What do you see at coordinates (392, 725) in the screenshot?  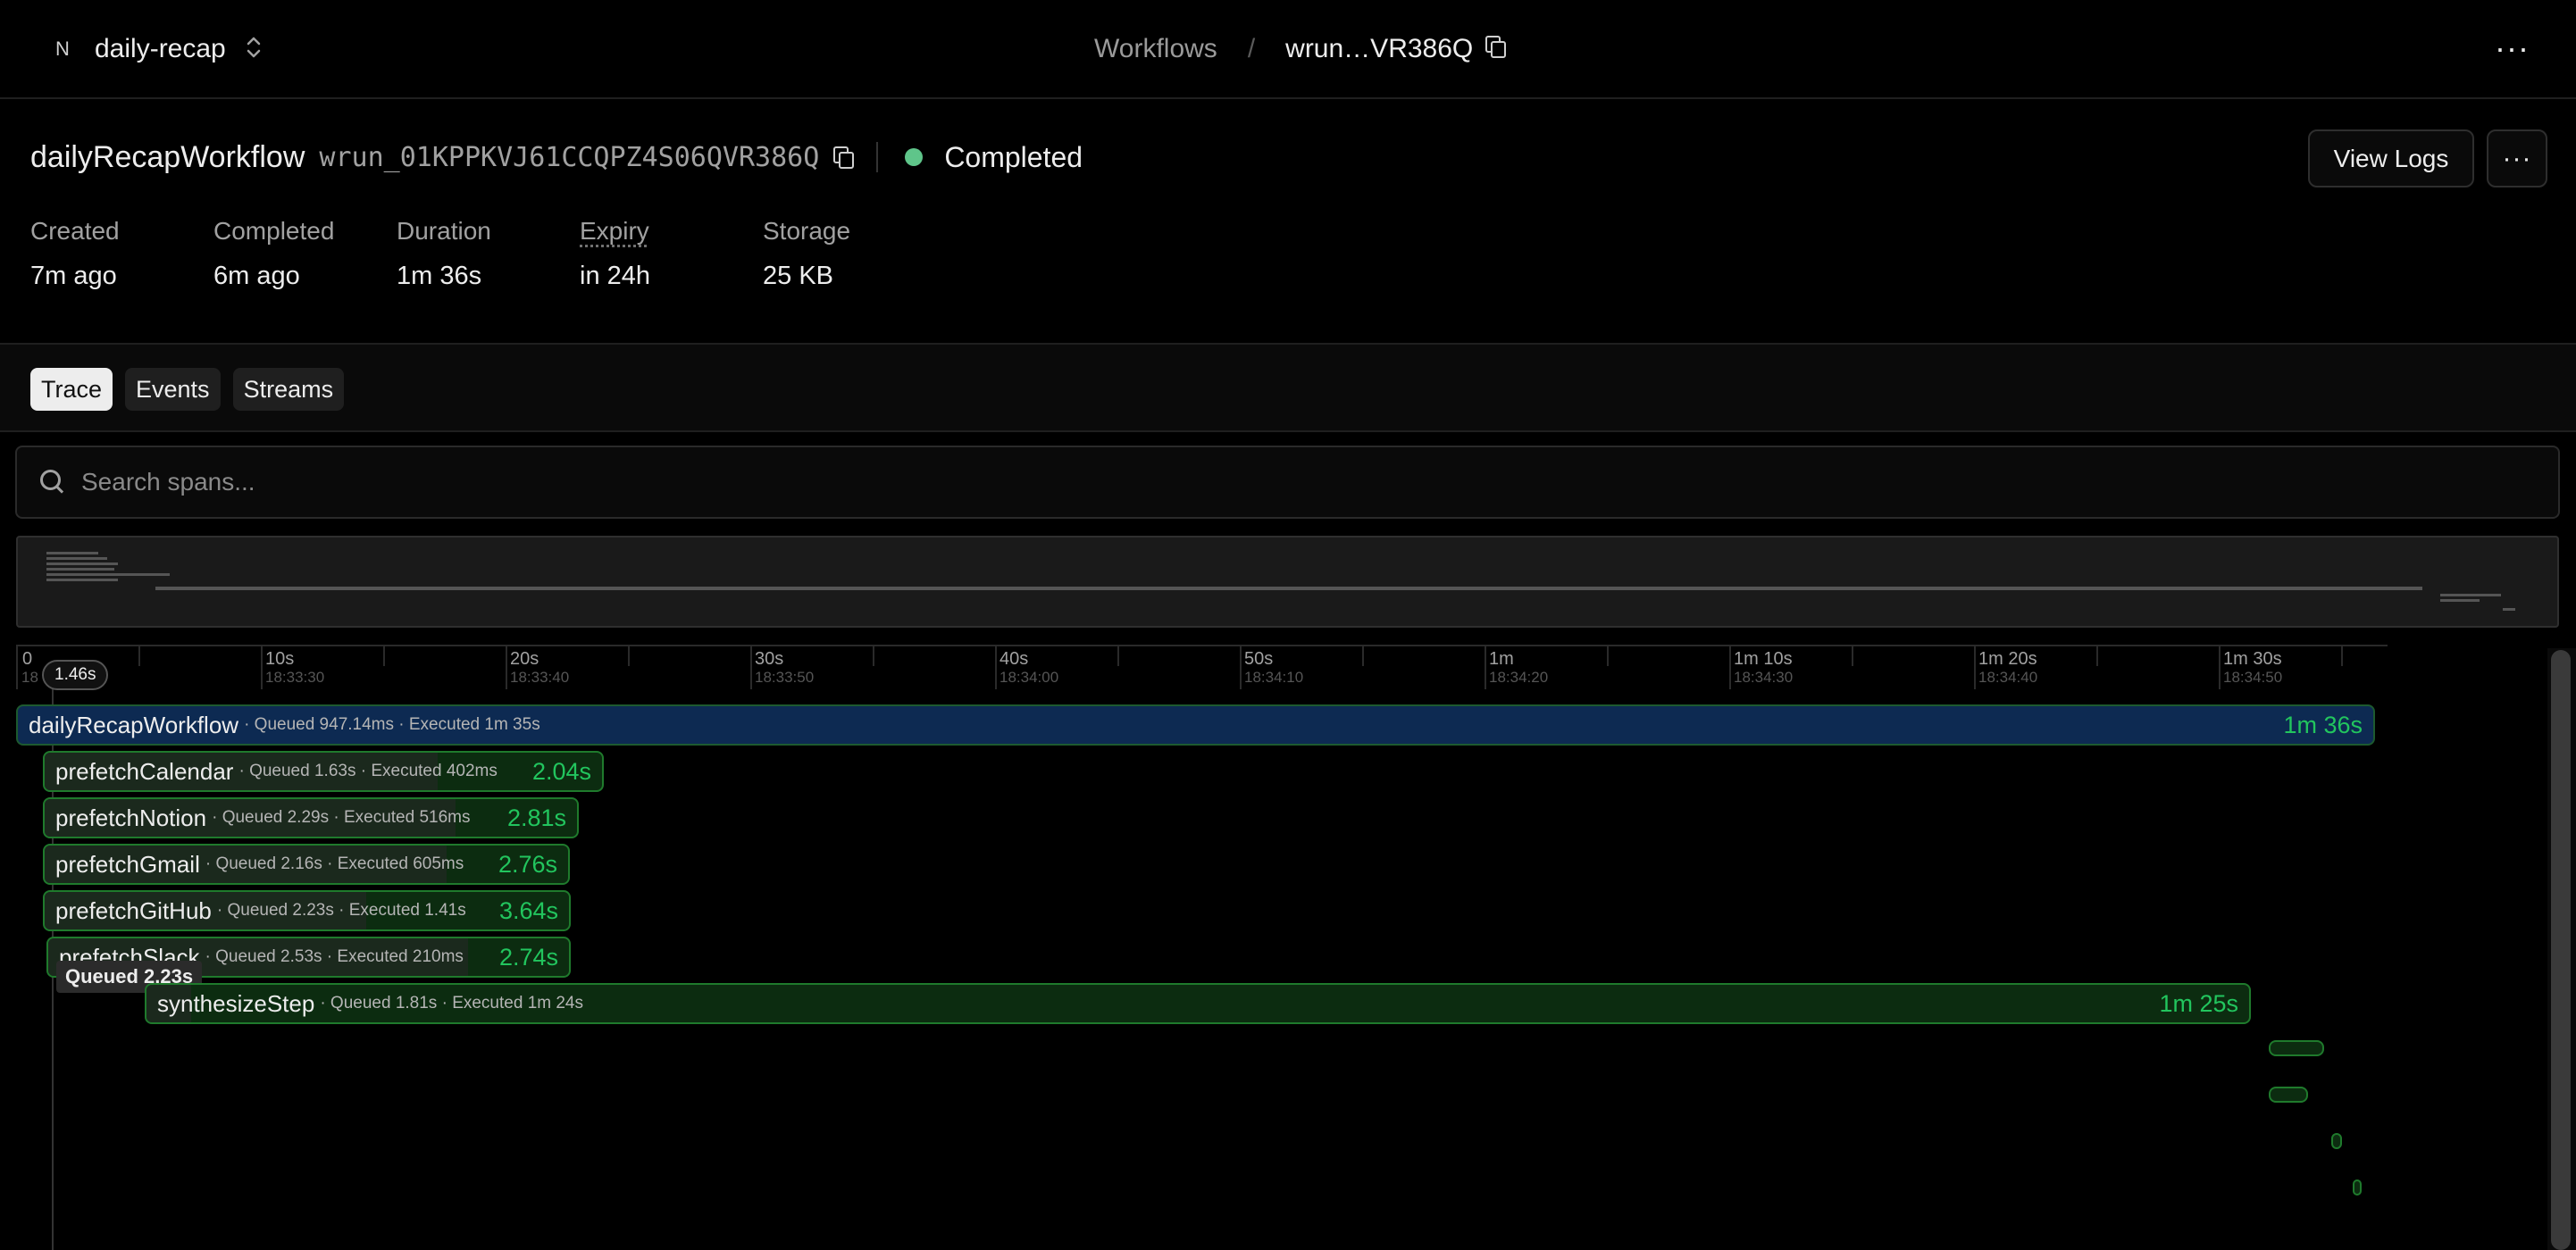 I see `span-detail: · Queued 947.14ms · Executed 1m 35s` at bounding box center [392, 725].